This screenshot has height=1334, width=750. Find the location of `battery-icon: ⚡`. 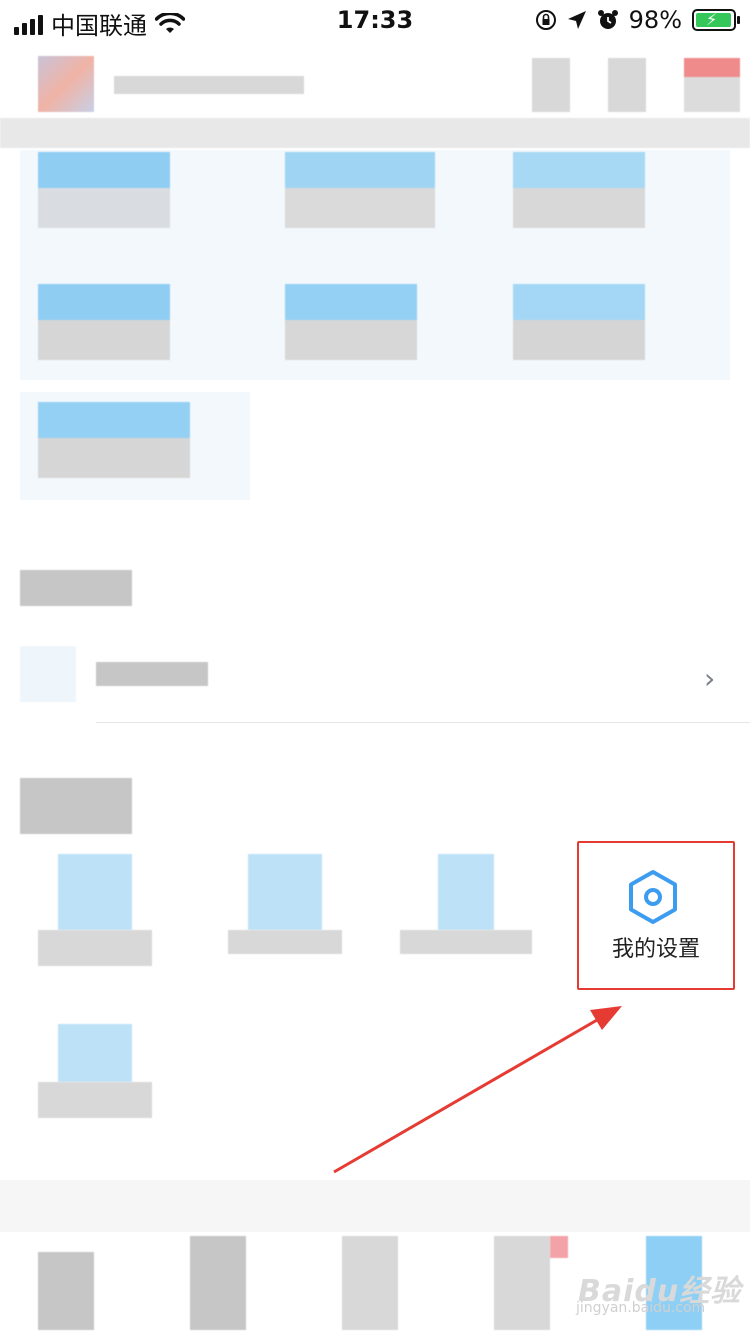

battery-icon: ⚡ is located at coordinates (716, 20).